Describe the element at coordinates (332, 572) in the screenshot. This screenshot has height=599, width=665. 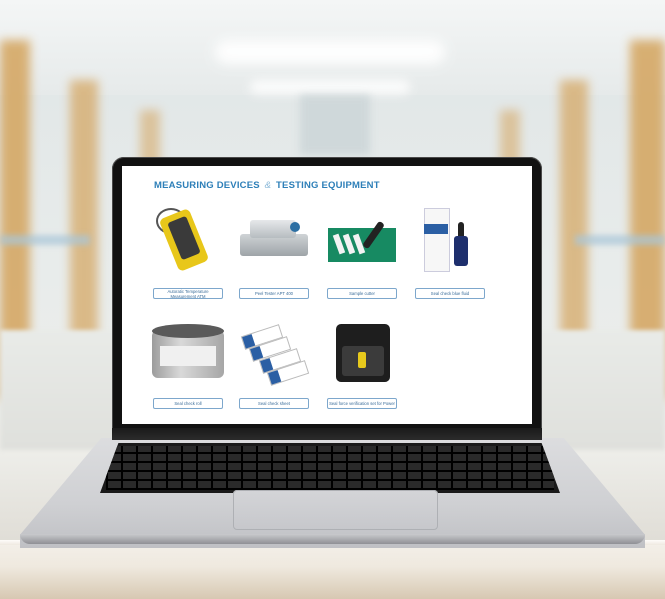
I see `table-surface` at that location.